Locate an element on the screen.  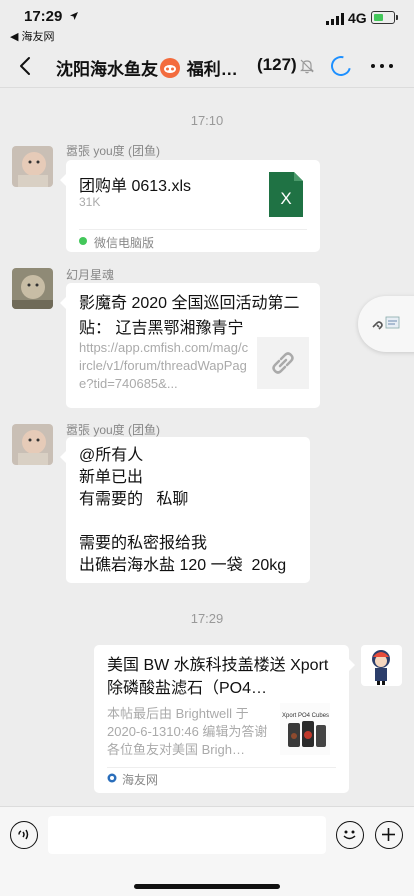
battery-icon is located at coordinates (383, 17).